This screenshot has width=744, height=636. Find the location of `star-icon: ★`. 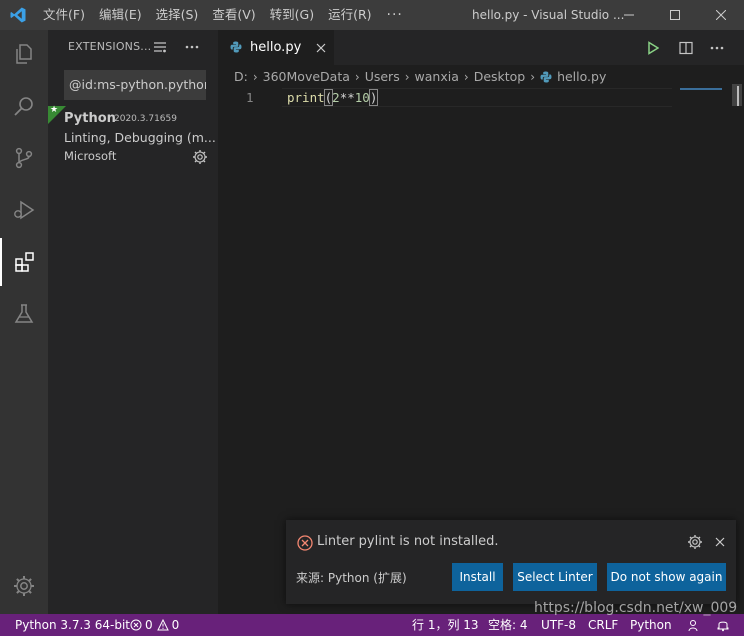

star-icon: ★ is located at coordinates (54, 110).